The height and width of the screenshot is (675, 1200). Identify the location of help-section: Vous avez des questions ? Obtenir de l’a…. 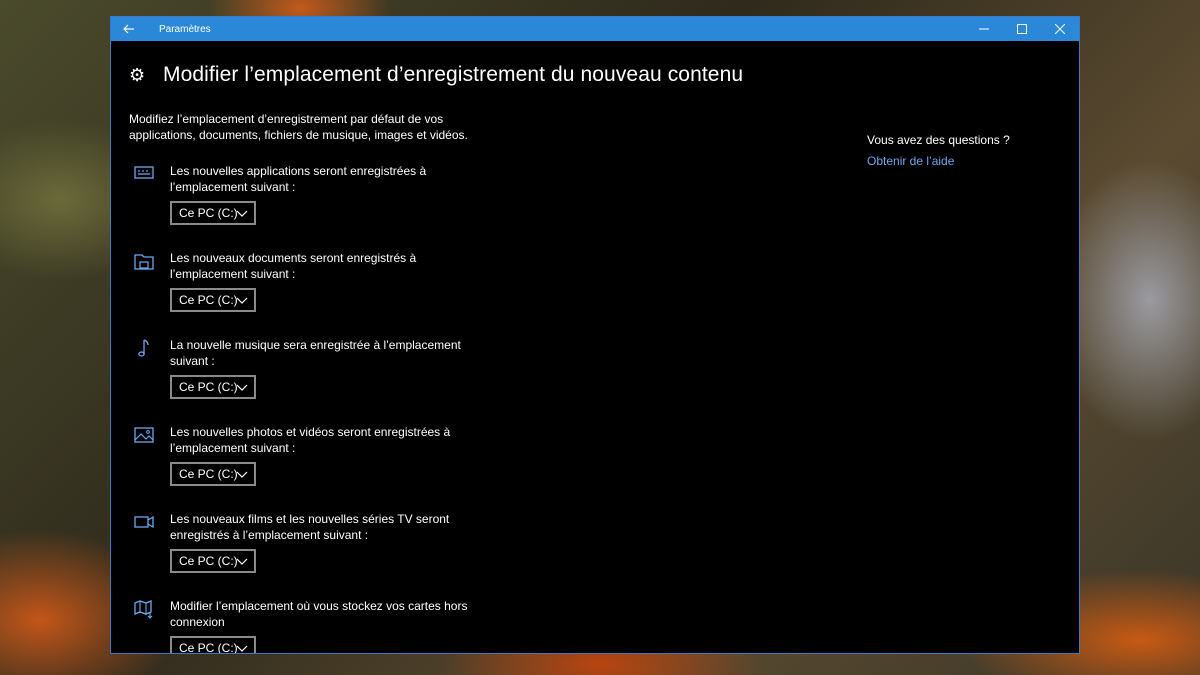
(938, 150).